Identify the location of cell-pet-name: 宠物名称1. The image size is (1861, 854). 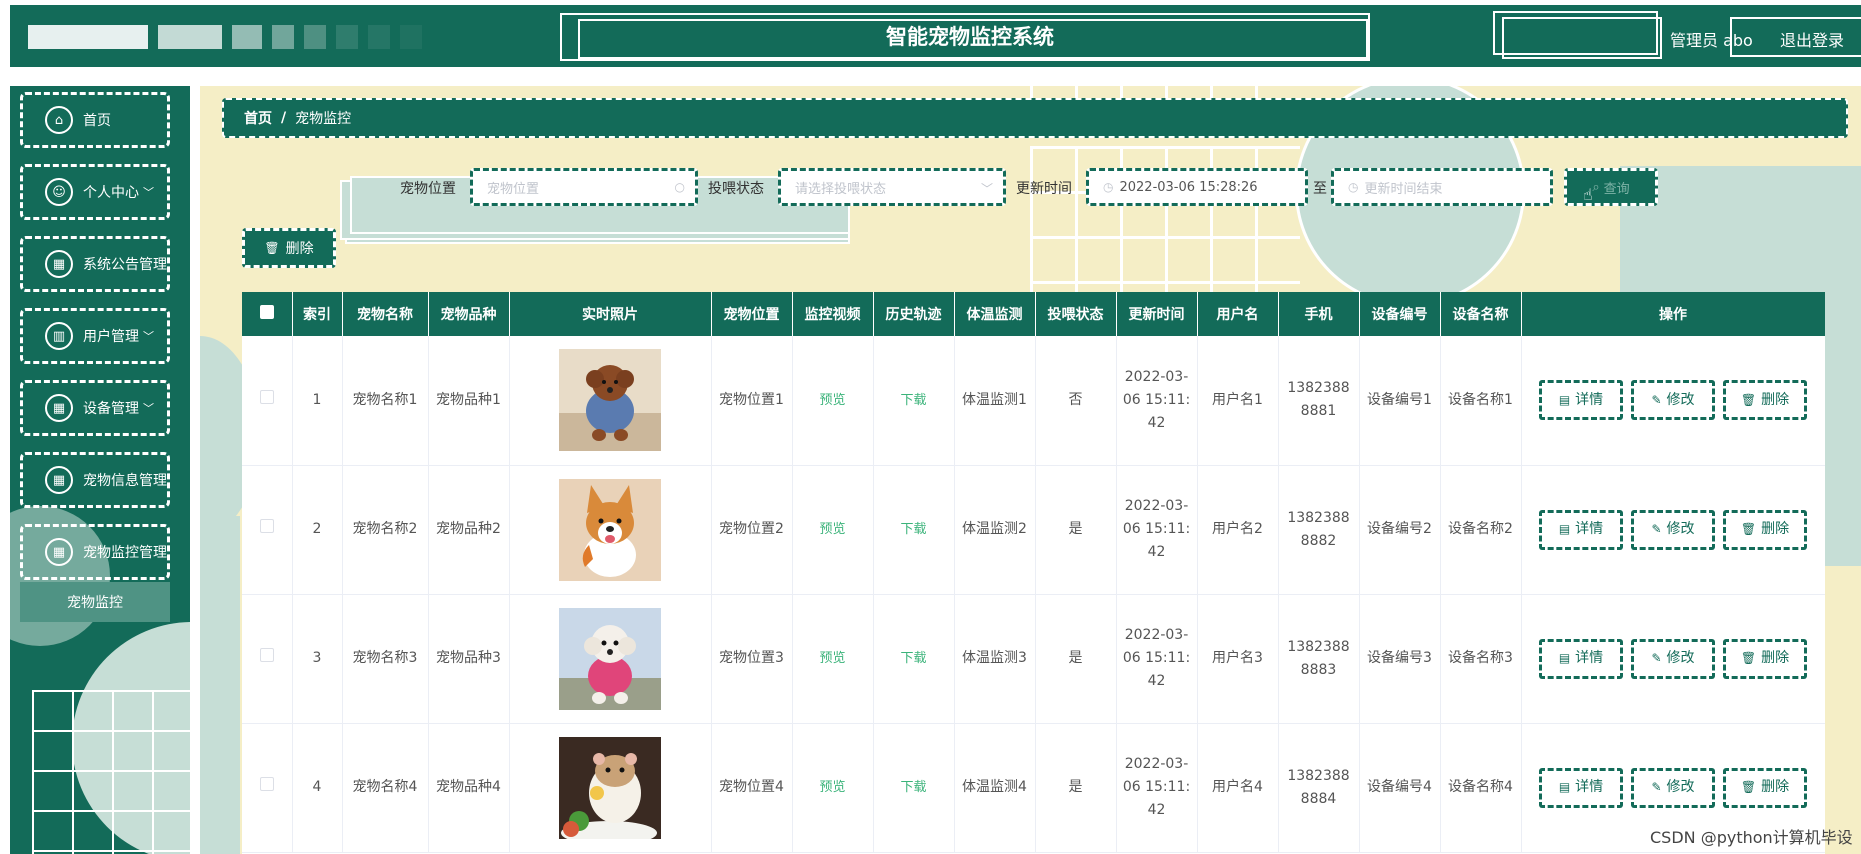
(385, 401).